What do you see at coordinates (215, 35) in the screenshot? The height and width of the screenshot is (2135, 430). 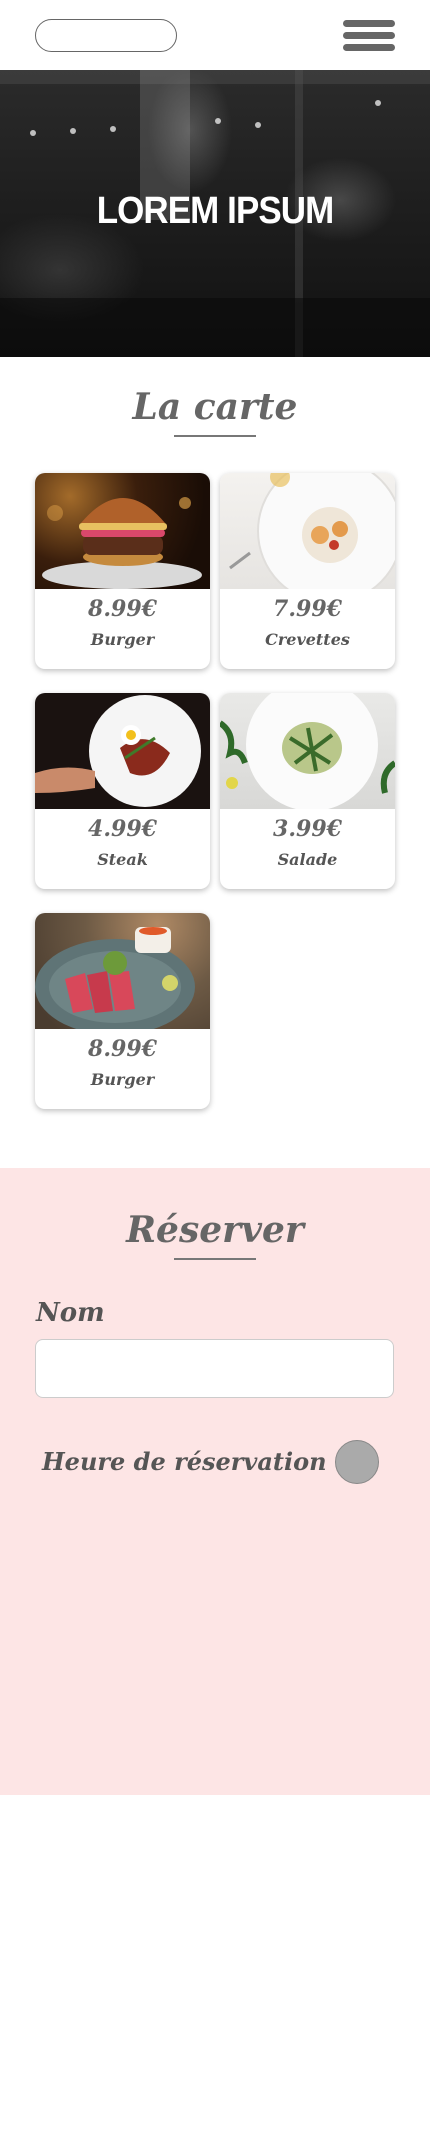 I see `top-bar` at bounding box center [215, 35].